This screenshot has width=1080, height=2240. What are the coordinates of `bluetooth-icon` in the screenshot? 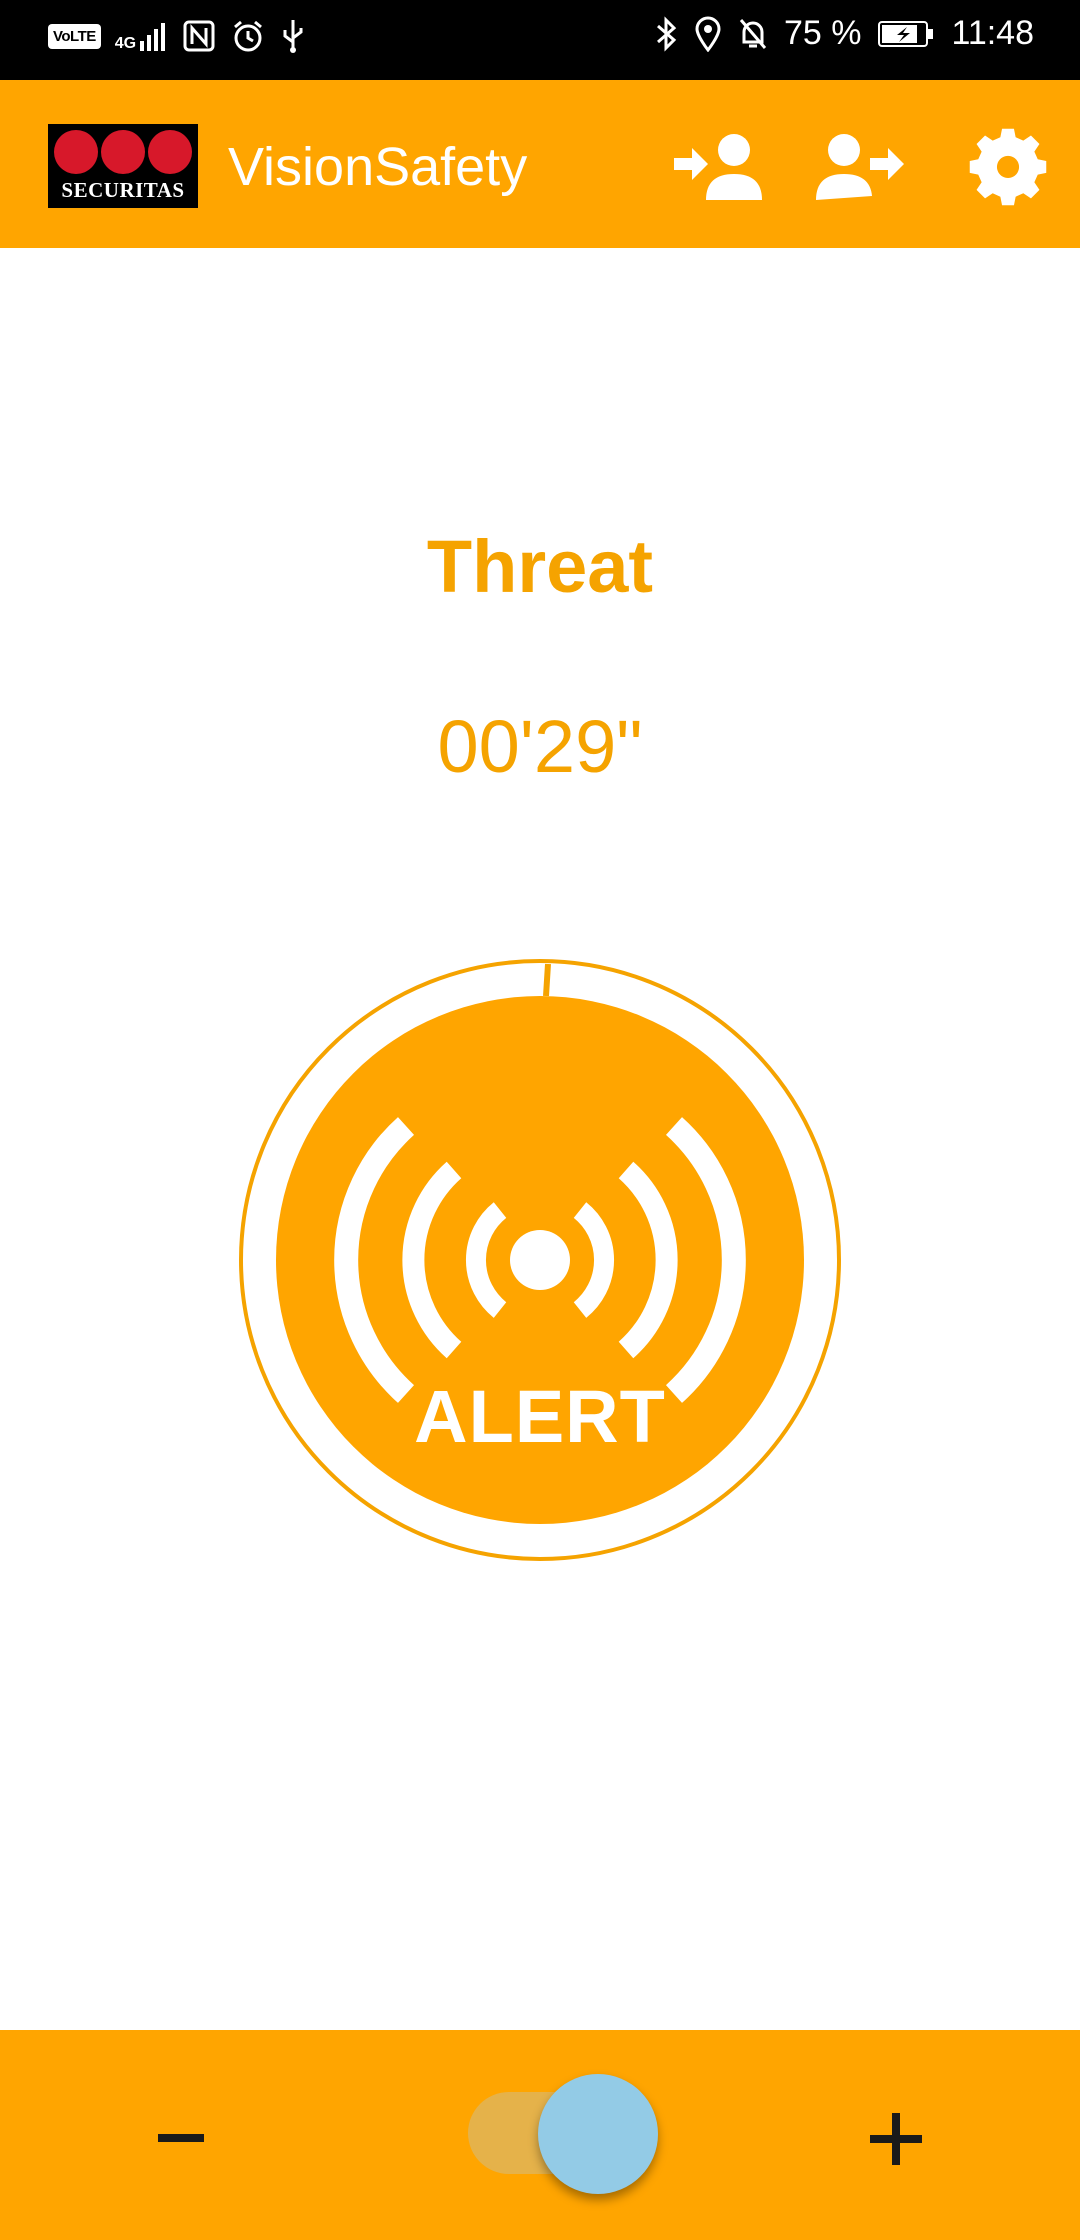 It's located at (666, 33).